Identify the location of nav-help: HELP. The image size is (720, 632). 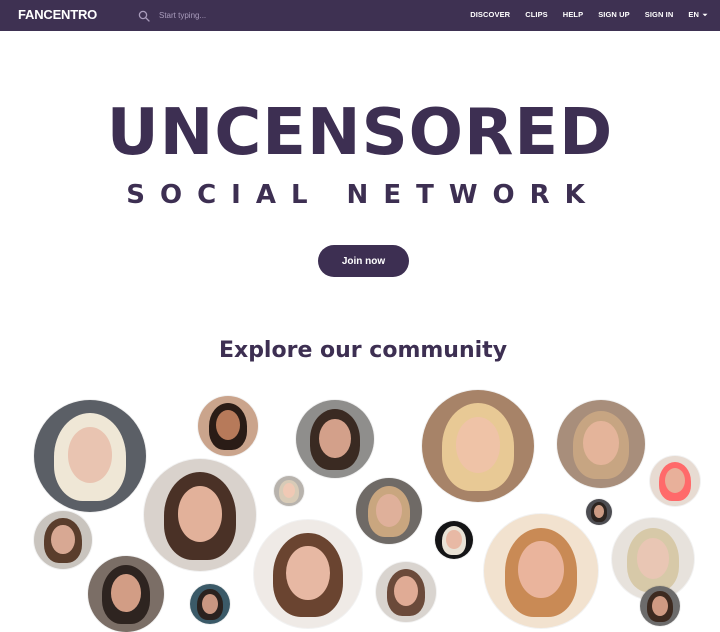
(573, 14).